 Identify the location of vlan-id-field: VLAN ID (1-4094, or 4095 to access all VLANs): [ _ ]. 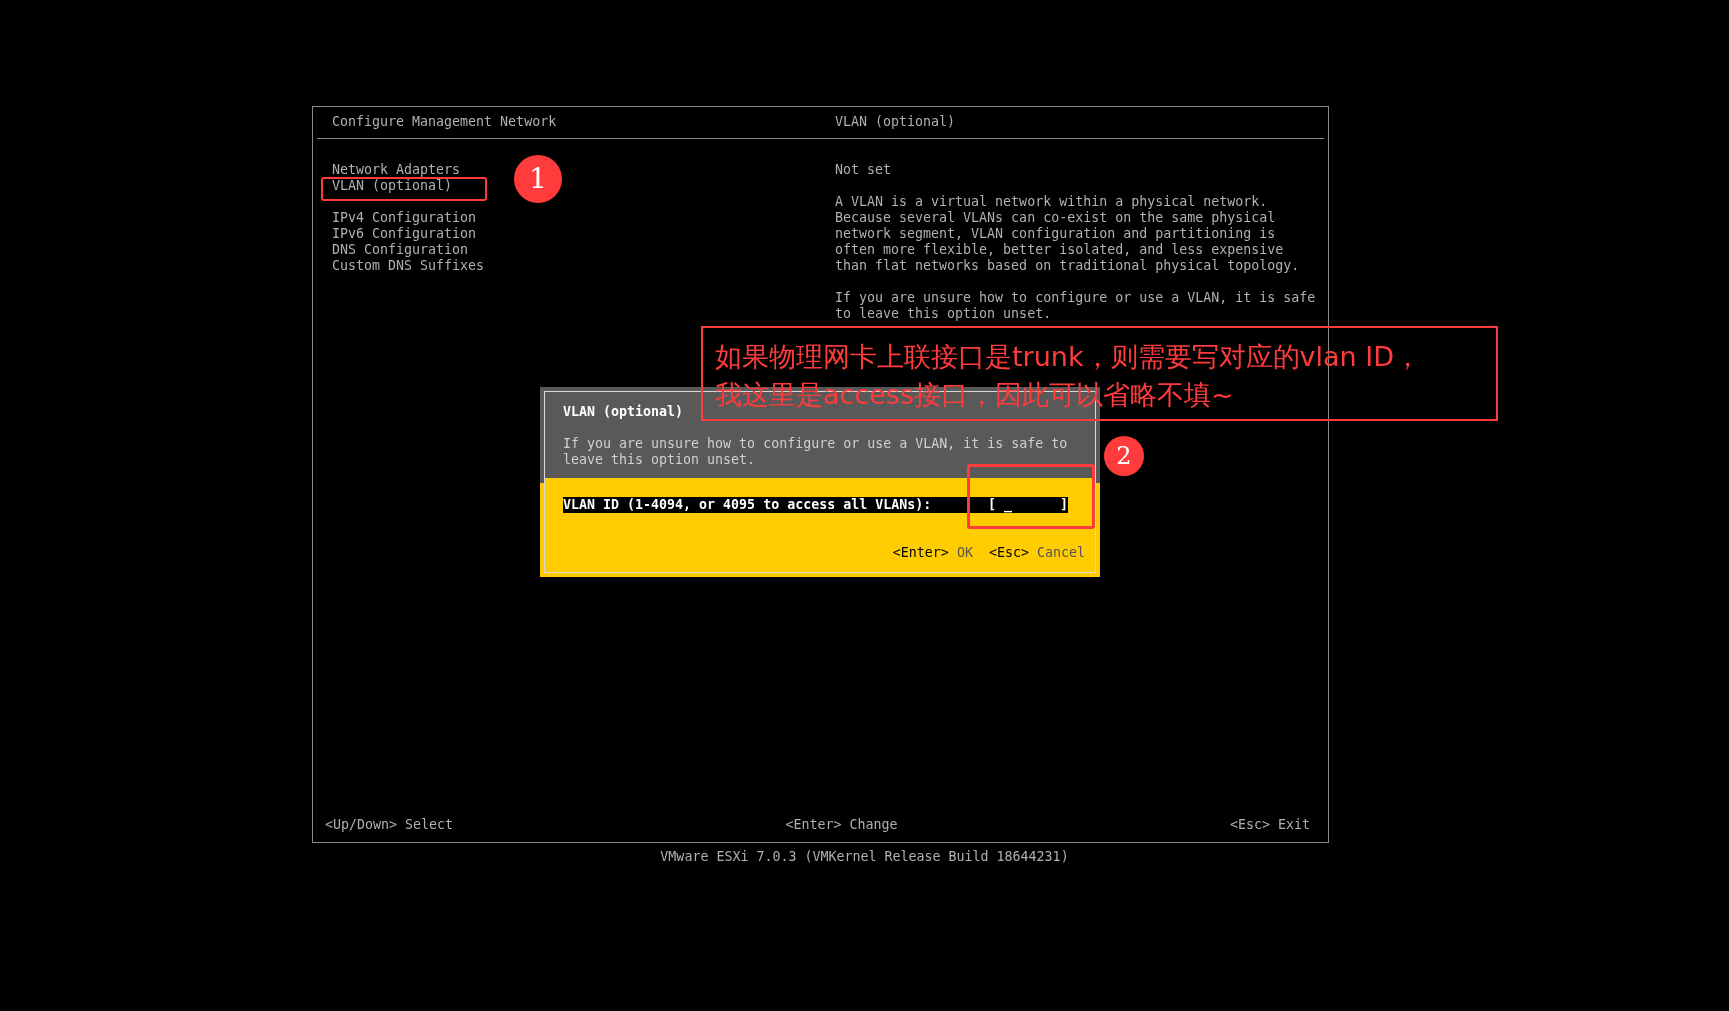
(815, 505).